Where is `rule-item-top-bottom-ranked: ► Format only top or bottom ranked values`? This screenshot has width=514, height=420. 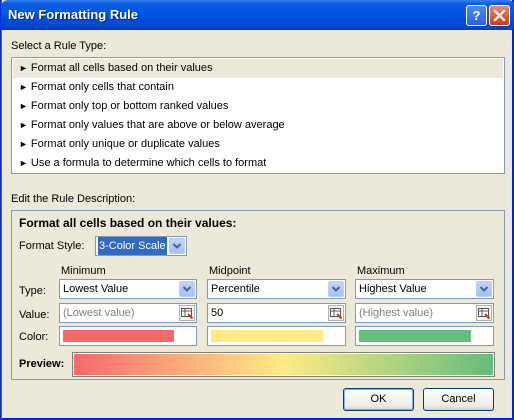 rule-item-top-bottom-ranked: ► Format only top or bottom ranked values is located at coordinates (258, 106).